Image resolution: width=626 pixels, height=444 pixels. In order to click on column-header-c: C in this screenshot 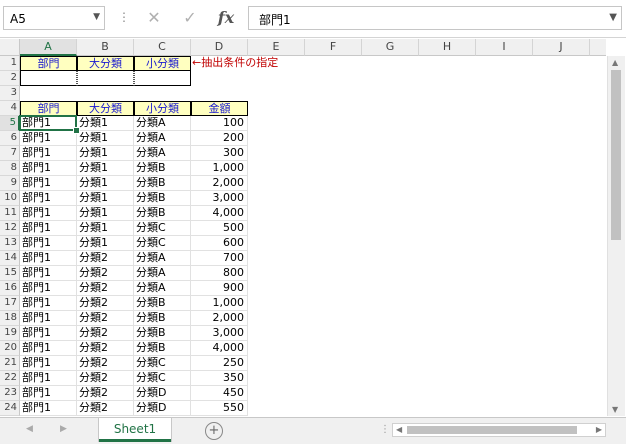, I will do `click(162, 47)`.